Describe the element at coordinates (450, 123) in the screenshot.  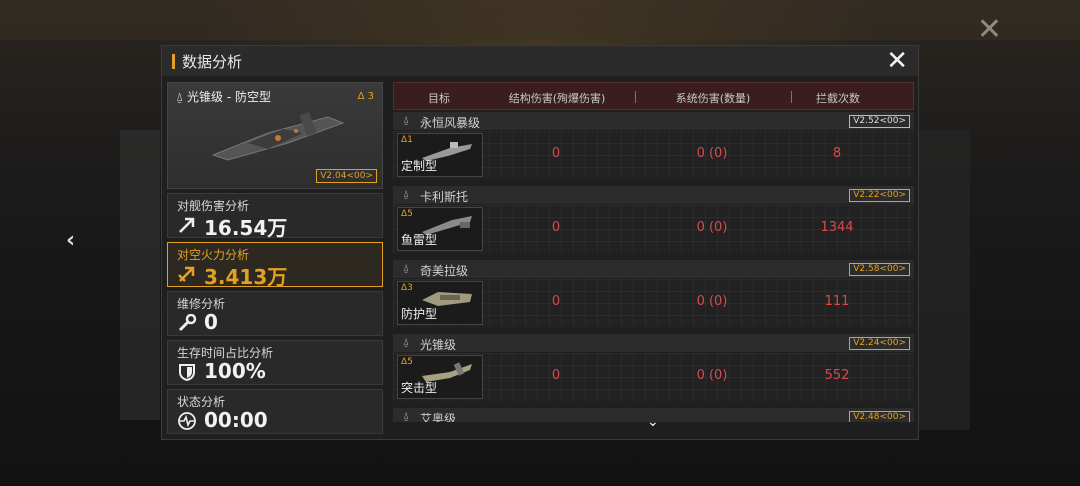
I see `group-name: 永恒风暴级` at that location.